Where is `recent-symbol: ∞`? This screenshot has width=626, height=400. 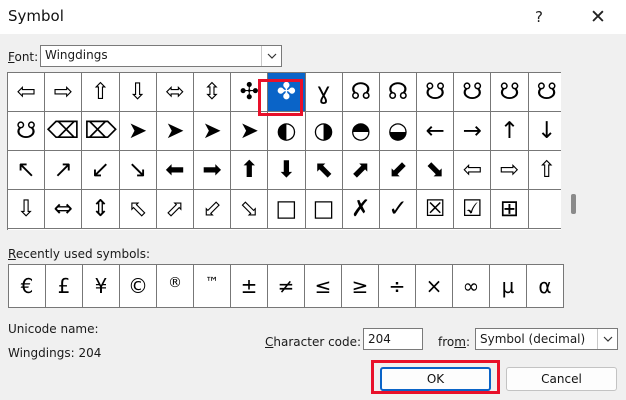
recent-symbol: ∞ is located at coordinates (471, 286).